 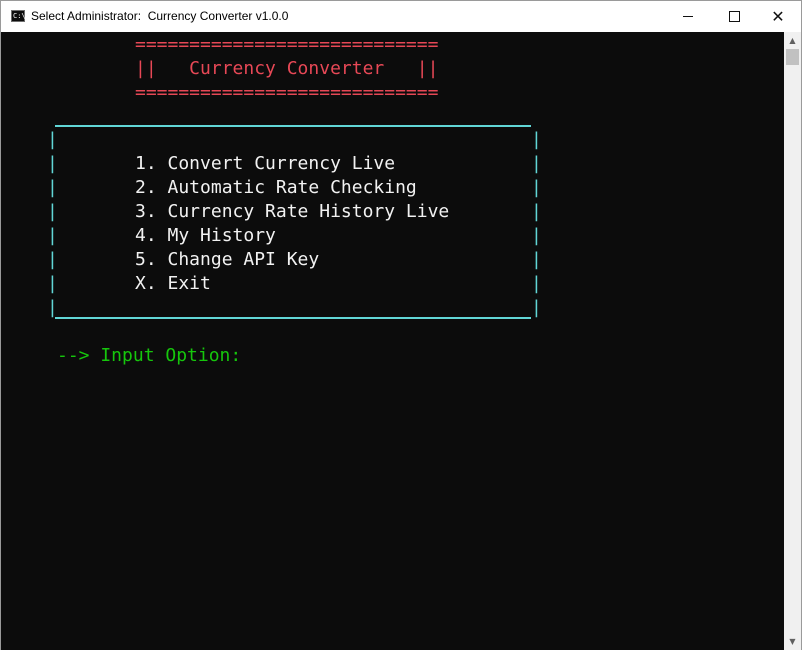 I want to click on close-button: ✕, so click(x=778, y=16).